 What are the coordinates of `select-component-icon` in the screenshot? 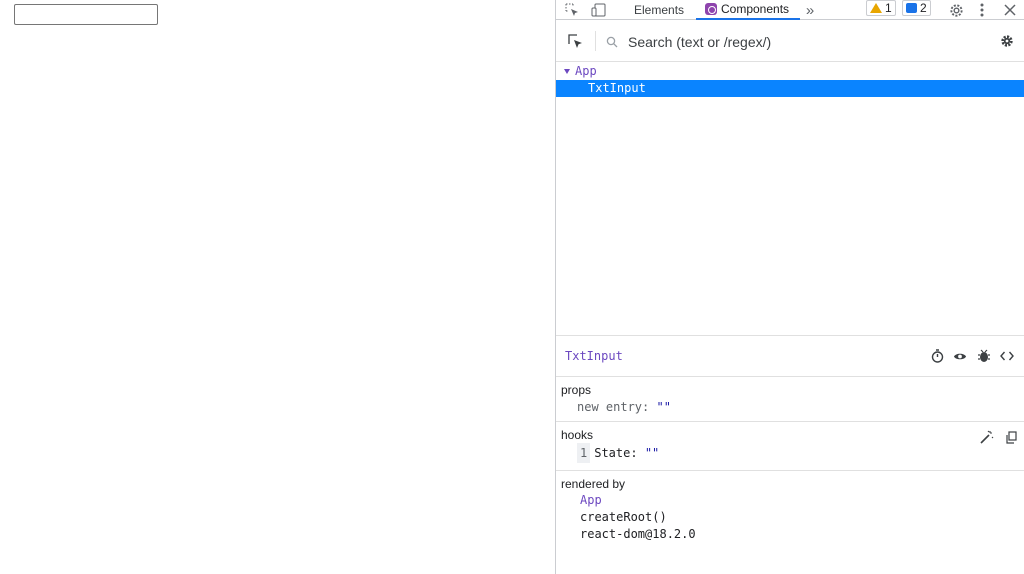 It's located at (575, 41).